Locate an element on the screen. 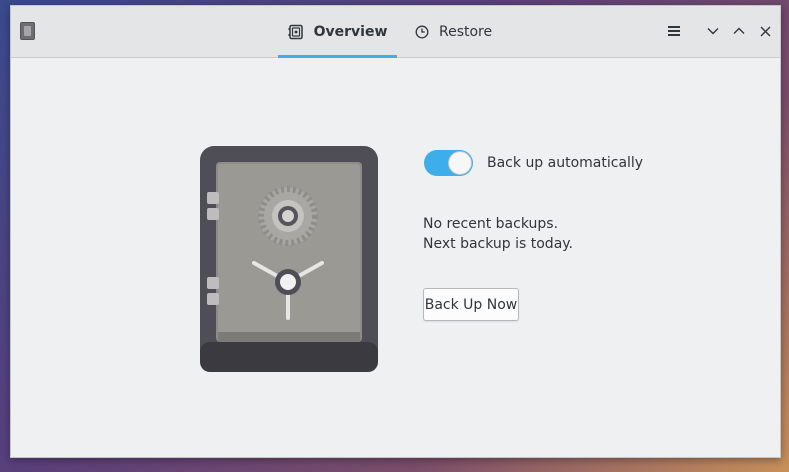  minimize-button is located at coordinates (713, 31).